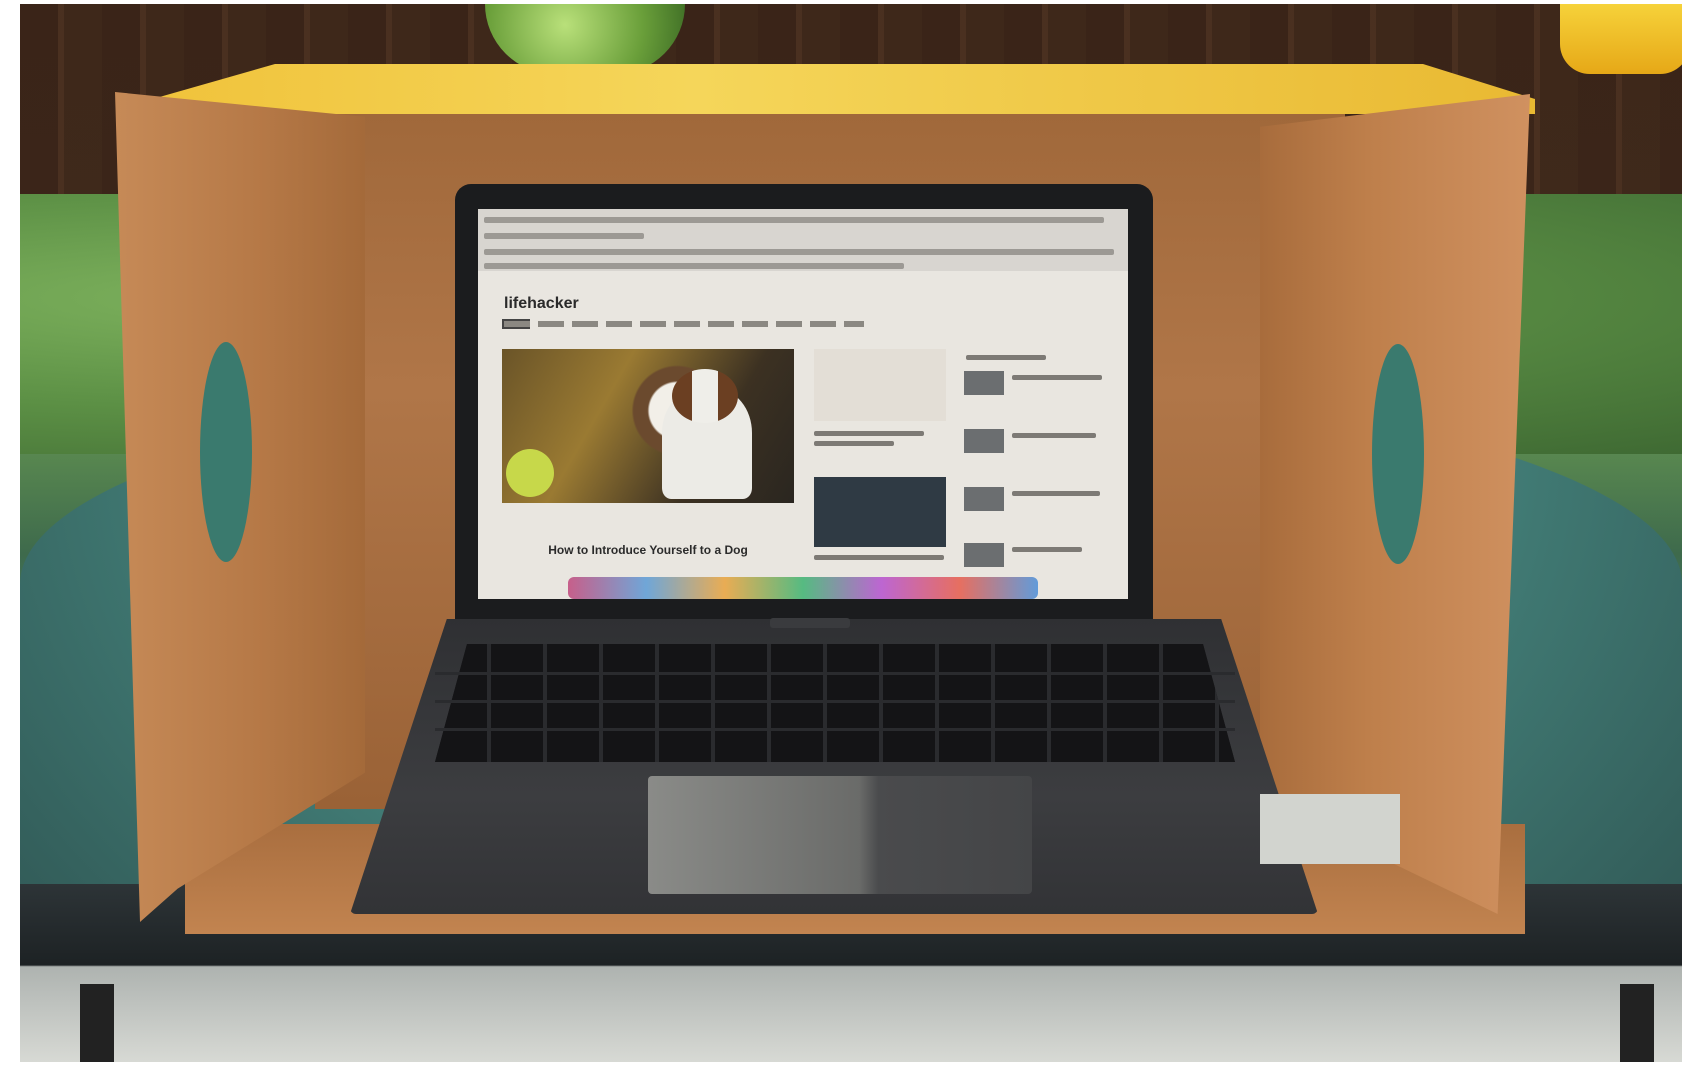  Describe the element at coordinates (684, 324) in the screenshot. I see `site-nav` at that location.